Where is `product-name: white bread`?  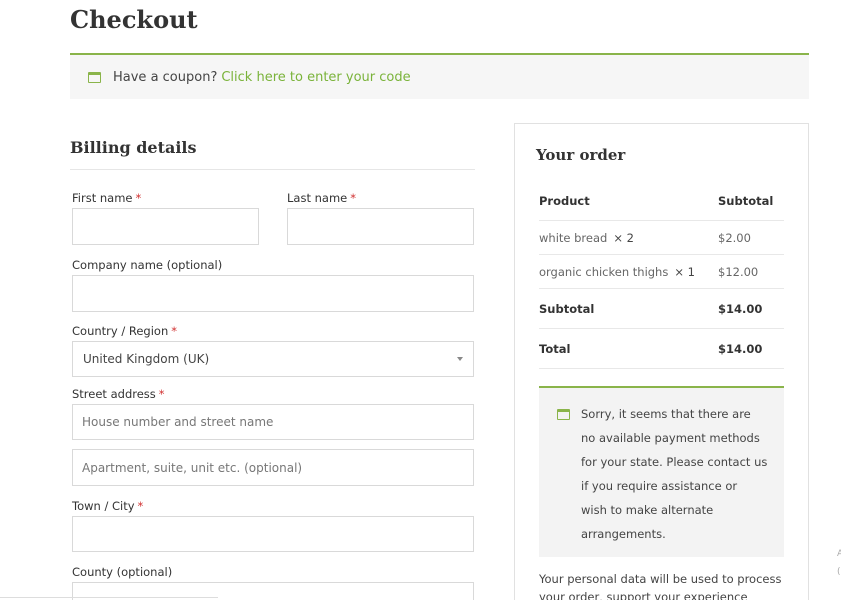
product-name: white bread is located at coordinates (573, 237).